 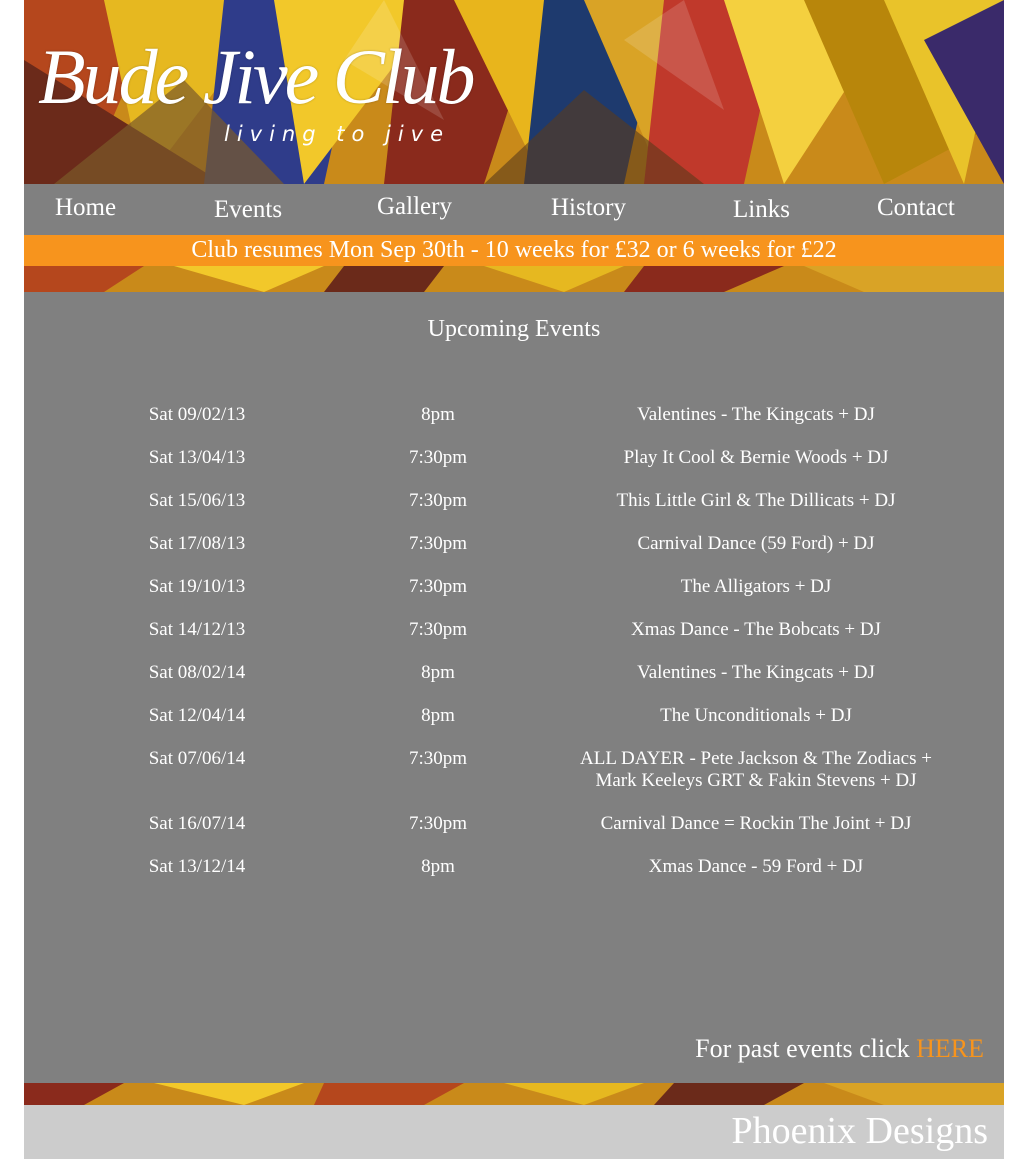 What do you see at coordinates (756, 457) in the screenshot?
I see `event-title: Play It Cool & Bernie Woods + DJ` at bounding box center [756, 457].